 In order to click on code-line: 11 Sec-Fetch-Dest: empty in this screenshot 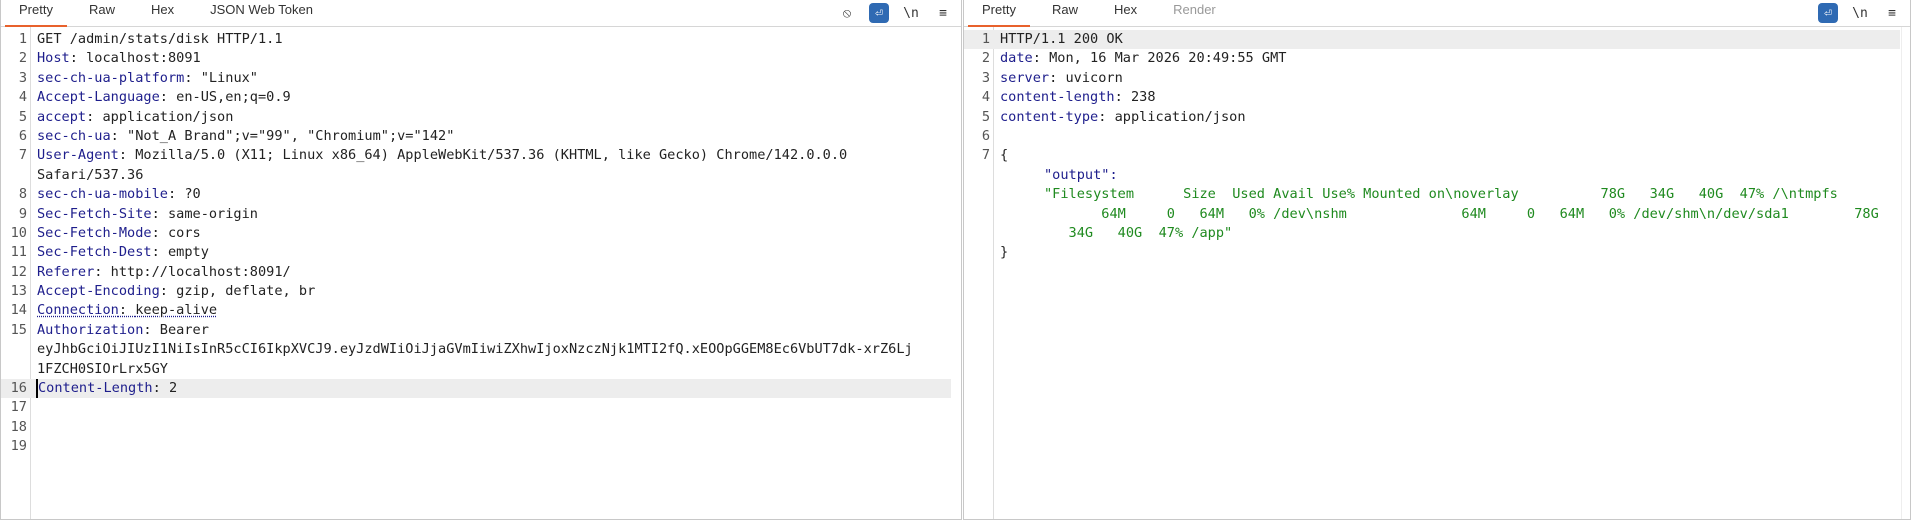, I will do `click(476, 252)`.